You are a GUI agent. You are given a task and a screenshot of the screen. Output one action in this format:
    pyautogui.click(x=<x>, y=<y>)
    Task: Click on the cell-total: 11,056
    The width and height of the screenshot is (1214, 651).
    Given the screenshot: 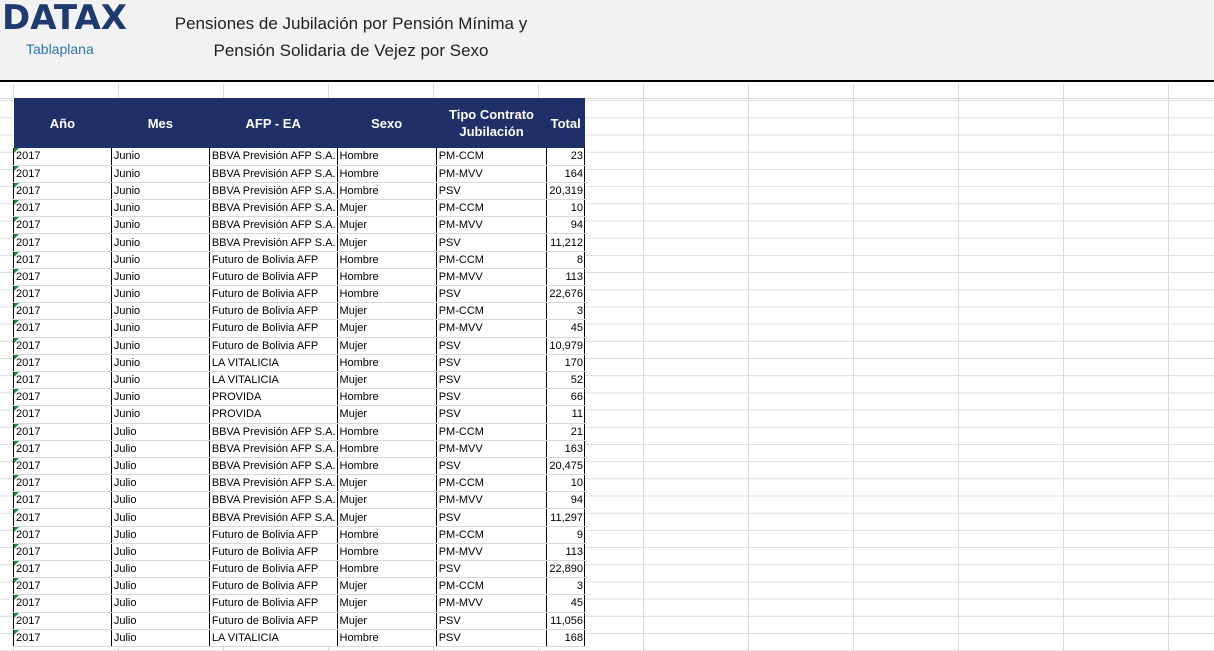 What is the action you would take?
    pyautogui.click(x=565, y=621)
    